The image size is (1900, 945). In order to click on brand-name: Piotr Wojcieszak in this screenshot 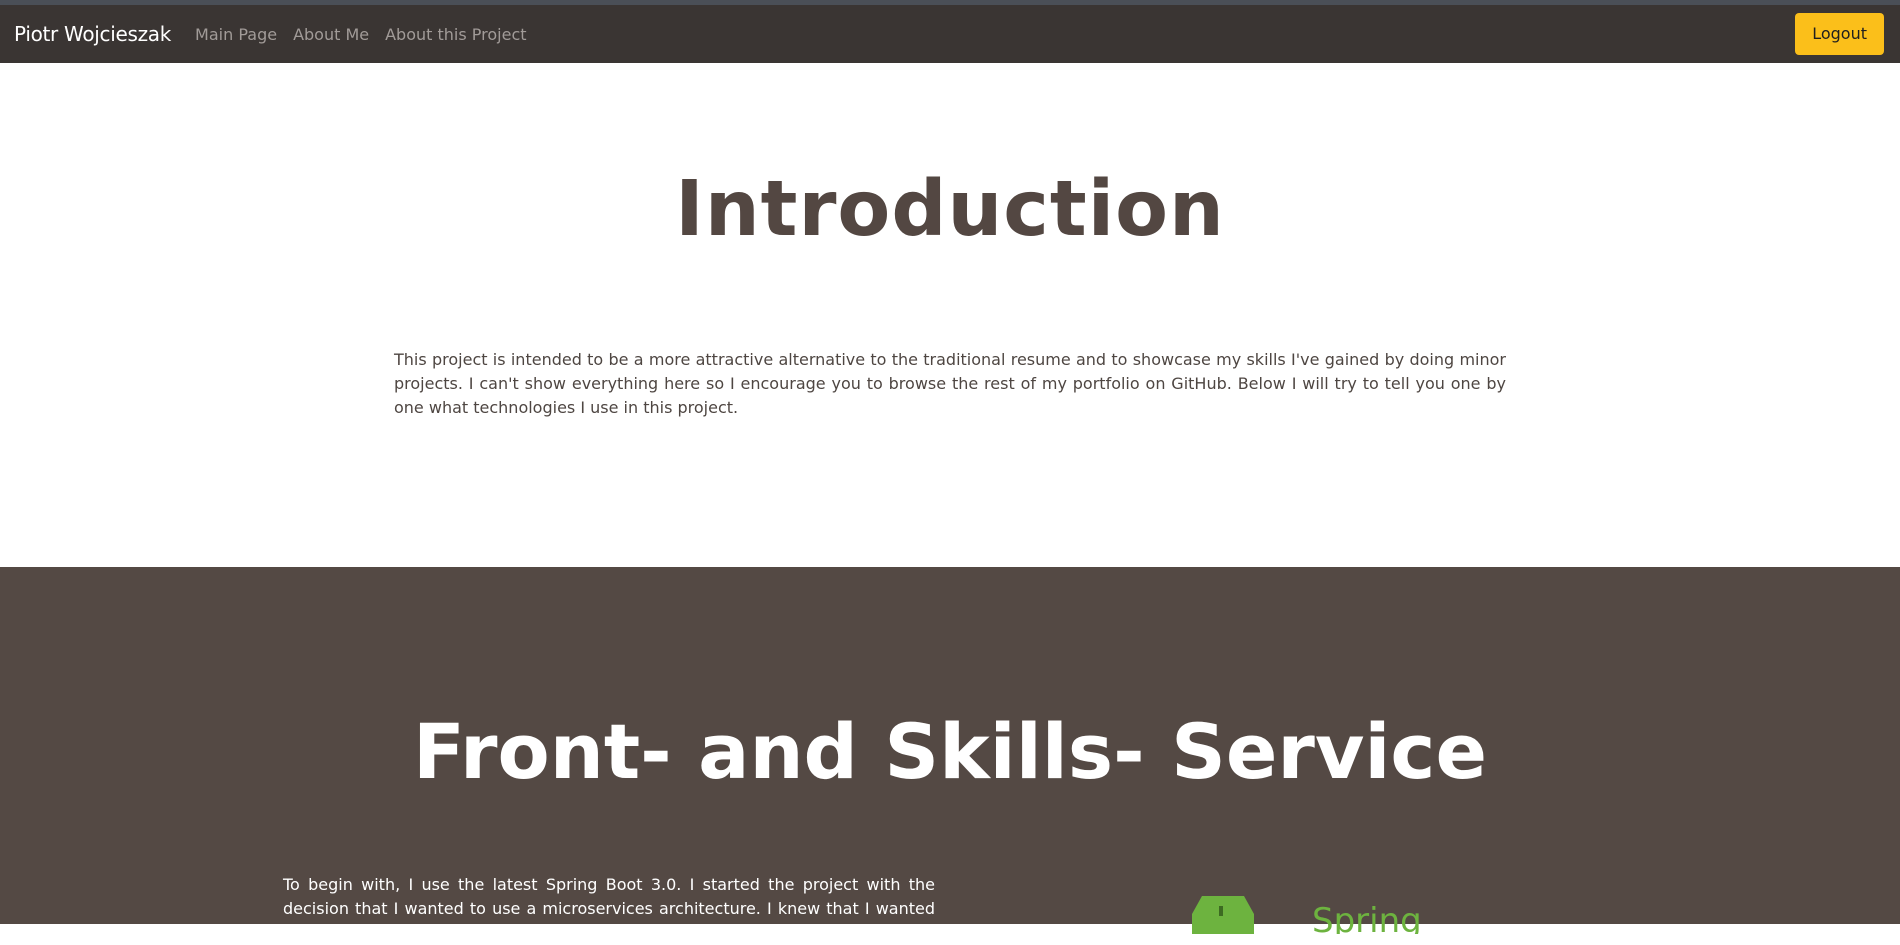, I will do `click(92, 34)`.